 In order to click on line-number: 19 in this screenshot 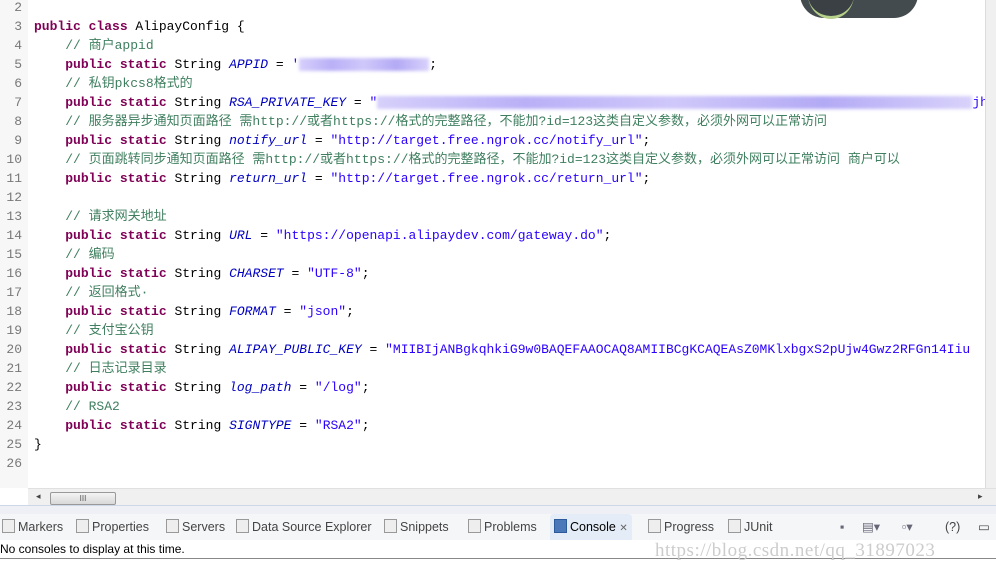, I will do `click(14, 330)`.